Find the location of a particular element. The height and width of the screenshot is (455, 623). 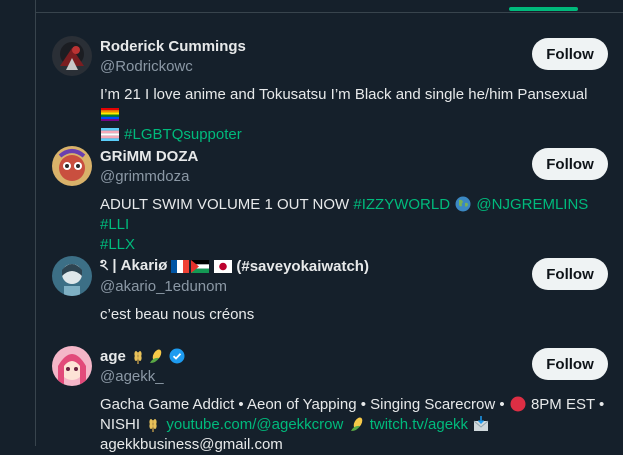

user-name-text: ঽ | Akariø is located at coordinates (134, 265).